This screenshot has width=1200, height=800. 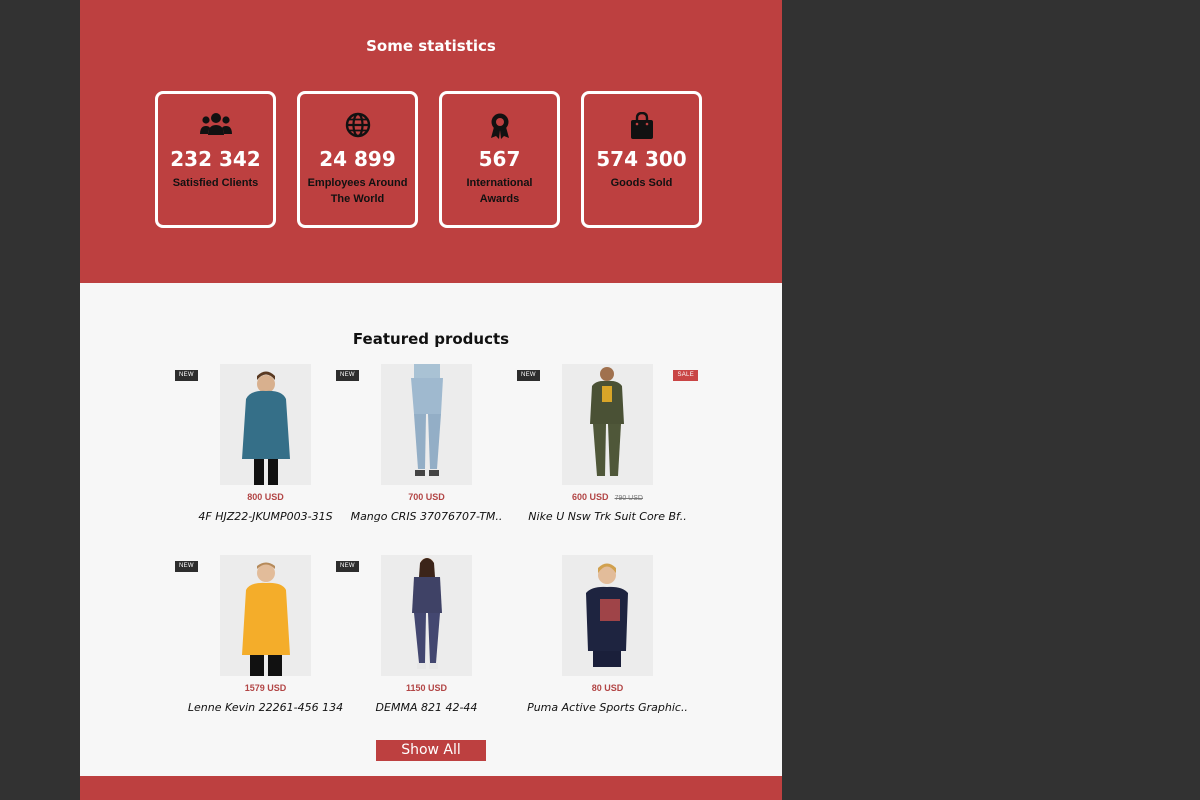 I want to click on price-value: 800 USD, so click(x=265, y=497).